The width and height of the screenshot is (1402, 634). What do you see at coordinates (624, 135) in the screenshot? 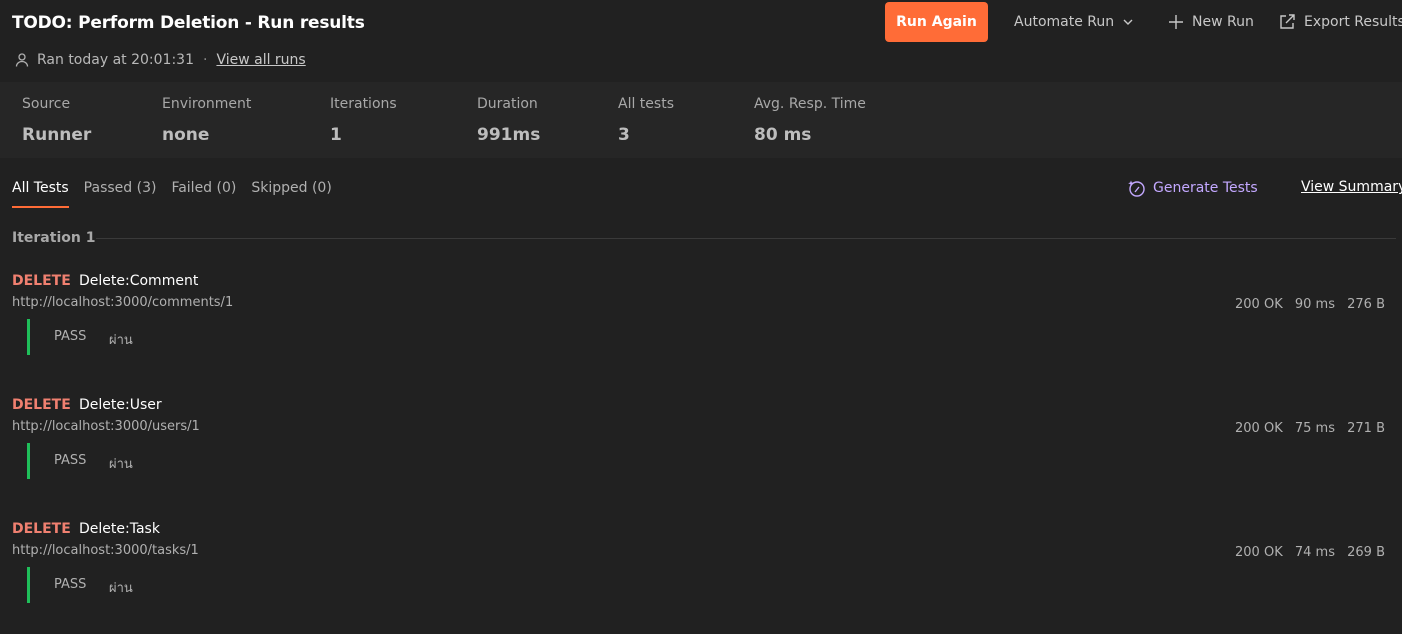
I see `stat-value: 3` at bounding box center [624, 135].